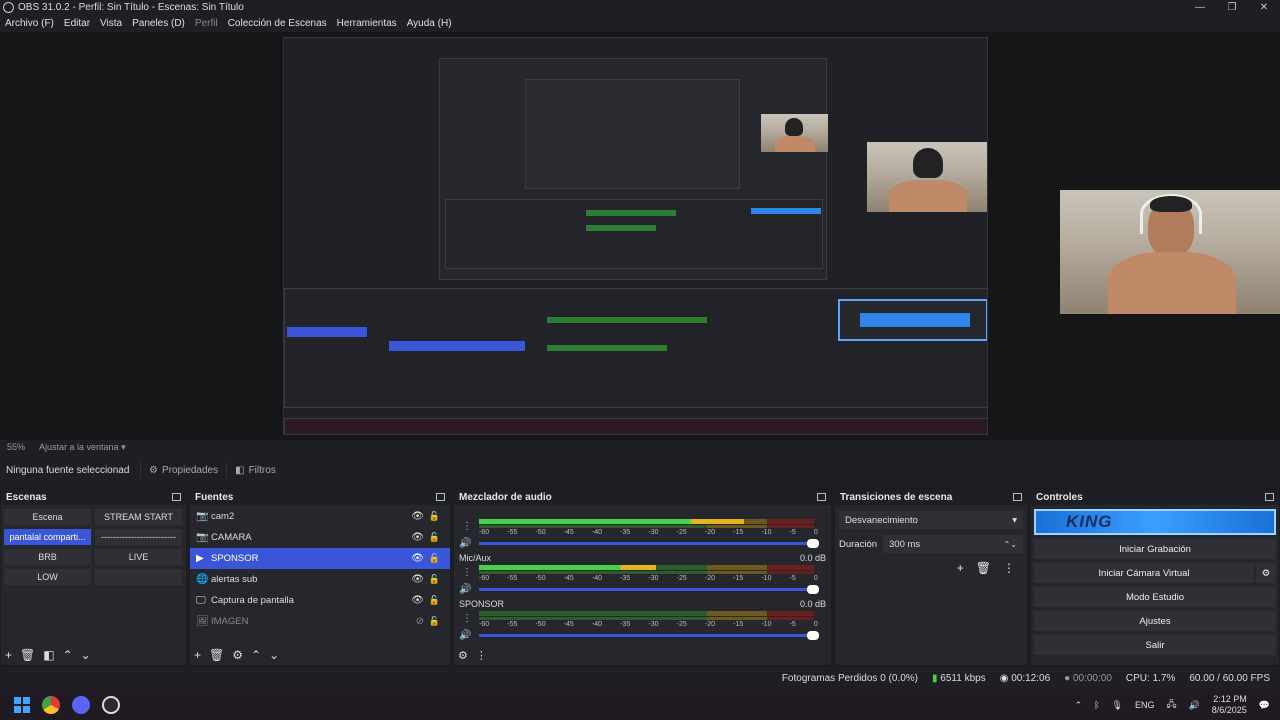  What do you see at coordinates (206, 23) in the screenshot?
I see `menu-perfil: Perfil` at bounding box center [206, 23].